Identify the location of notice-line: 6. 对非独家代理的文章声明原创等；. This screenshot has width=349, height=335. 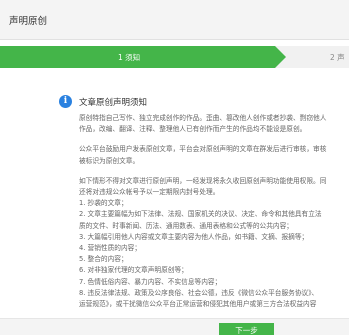
(133, 270).